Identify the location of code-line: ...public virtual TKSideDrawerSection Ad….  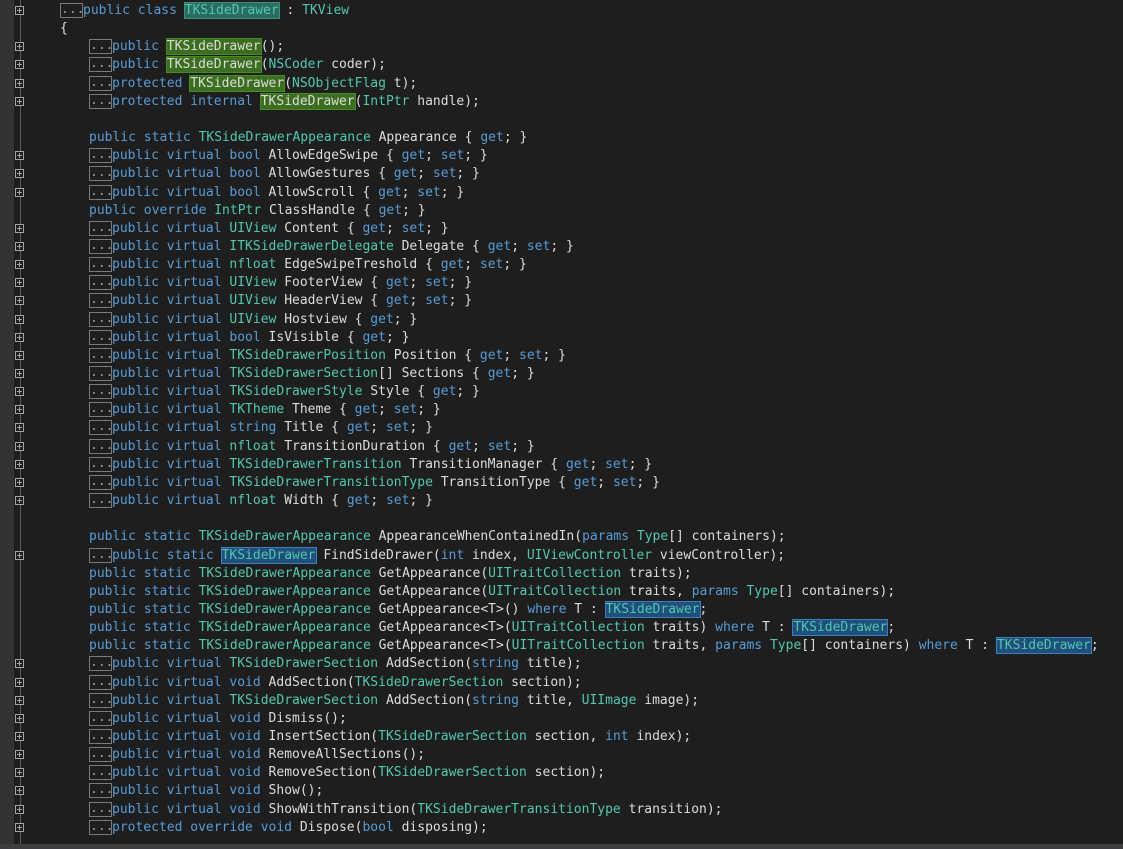
(561, 664).